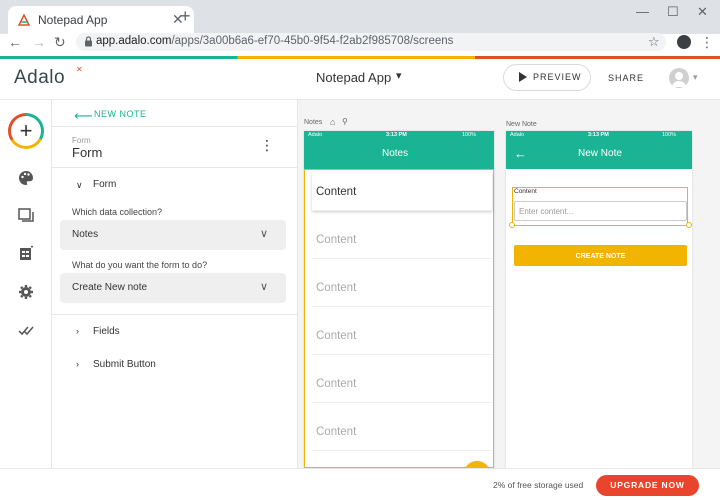 This screenshot has height=500, width=720. I want to click on palette-icon, so click(26, 178).